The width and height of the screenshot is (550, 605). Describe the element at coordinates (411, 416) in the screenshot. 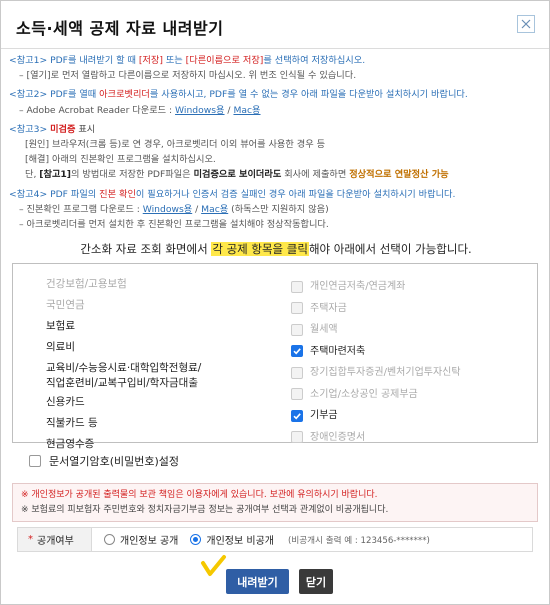

I see `list-item-donation: 기부금` at that location.